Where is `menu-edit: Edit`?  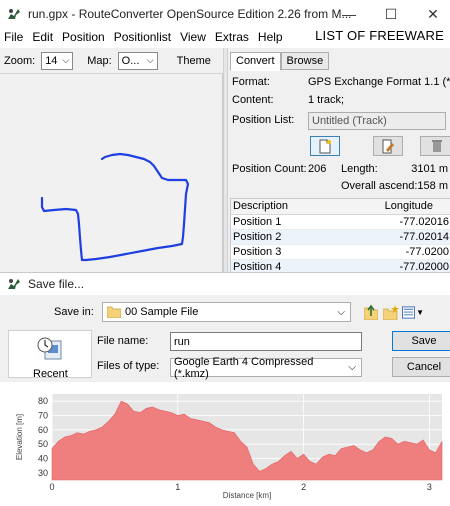 menu-edit: Edit is located at coordinates (43, 37).